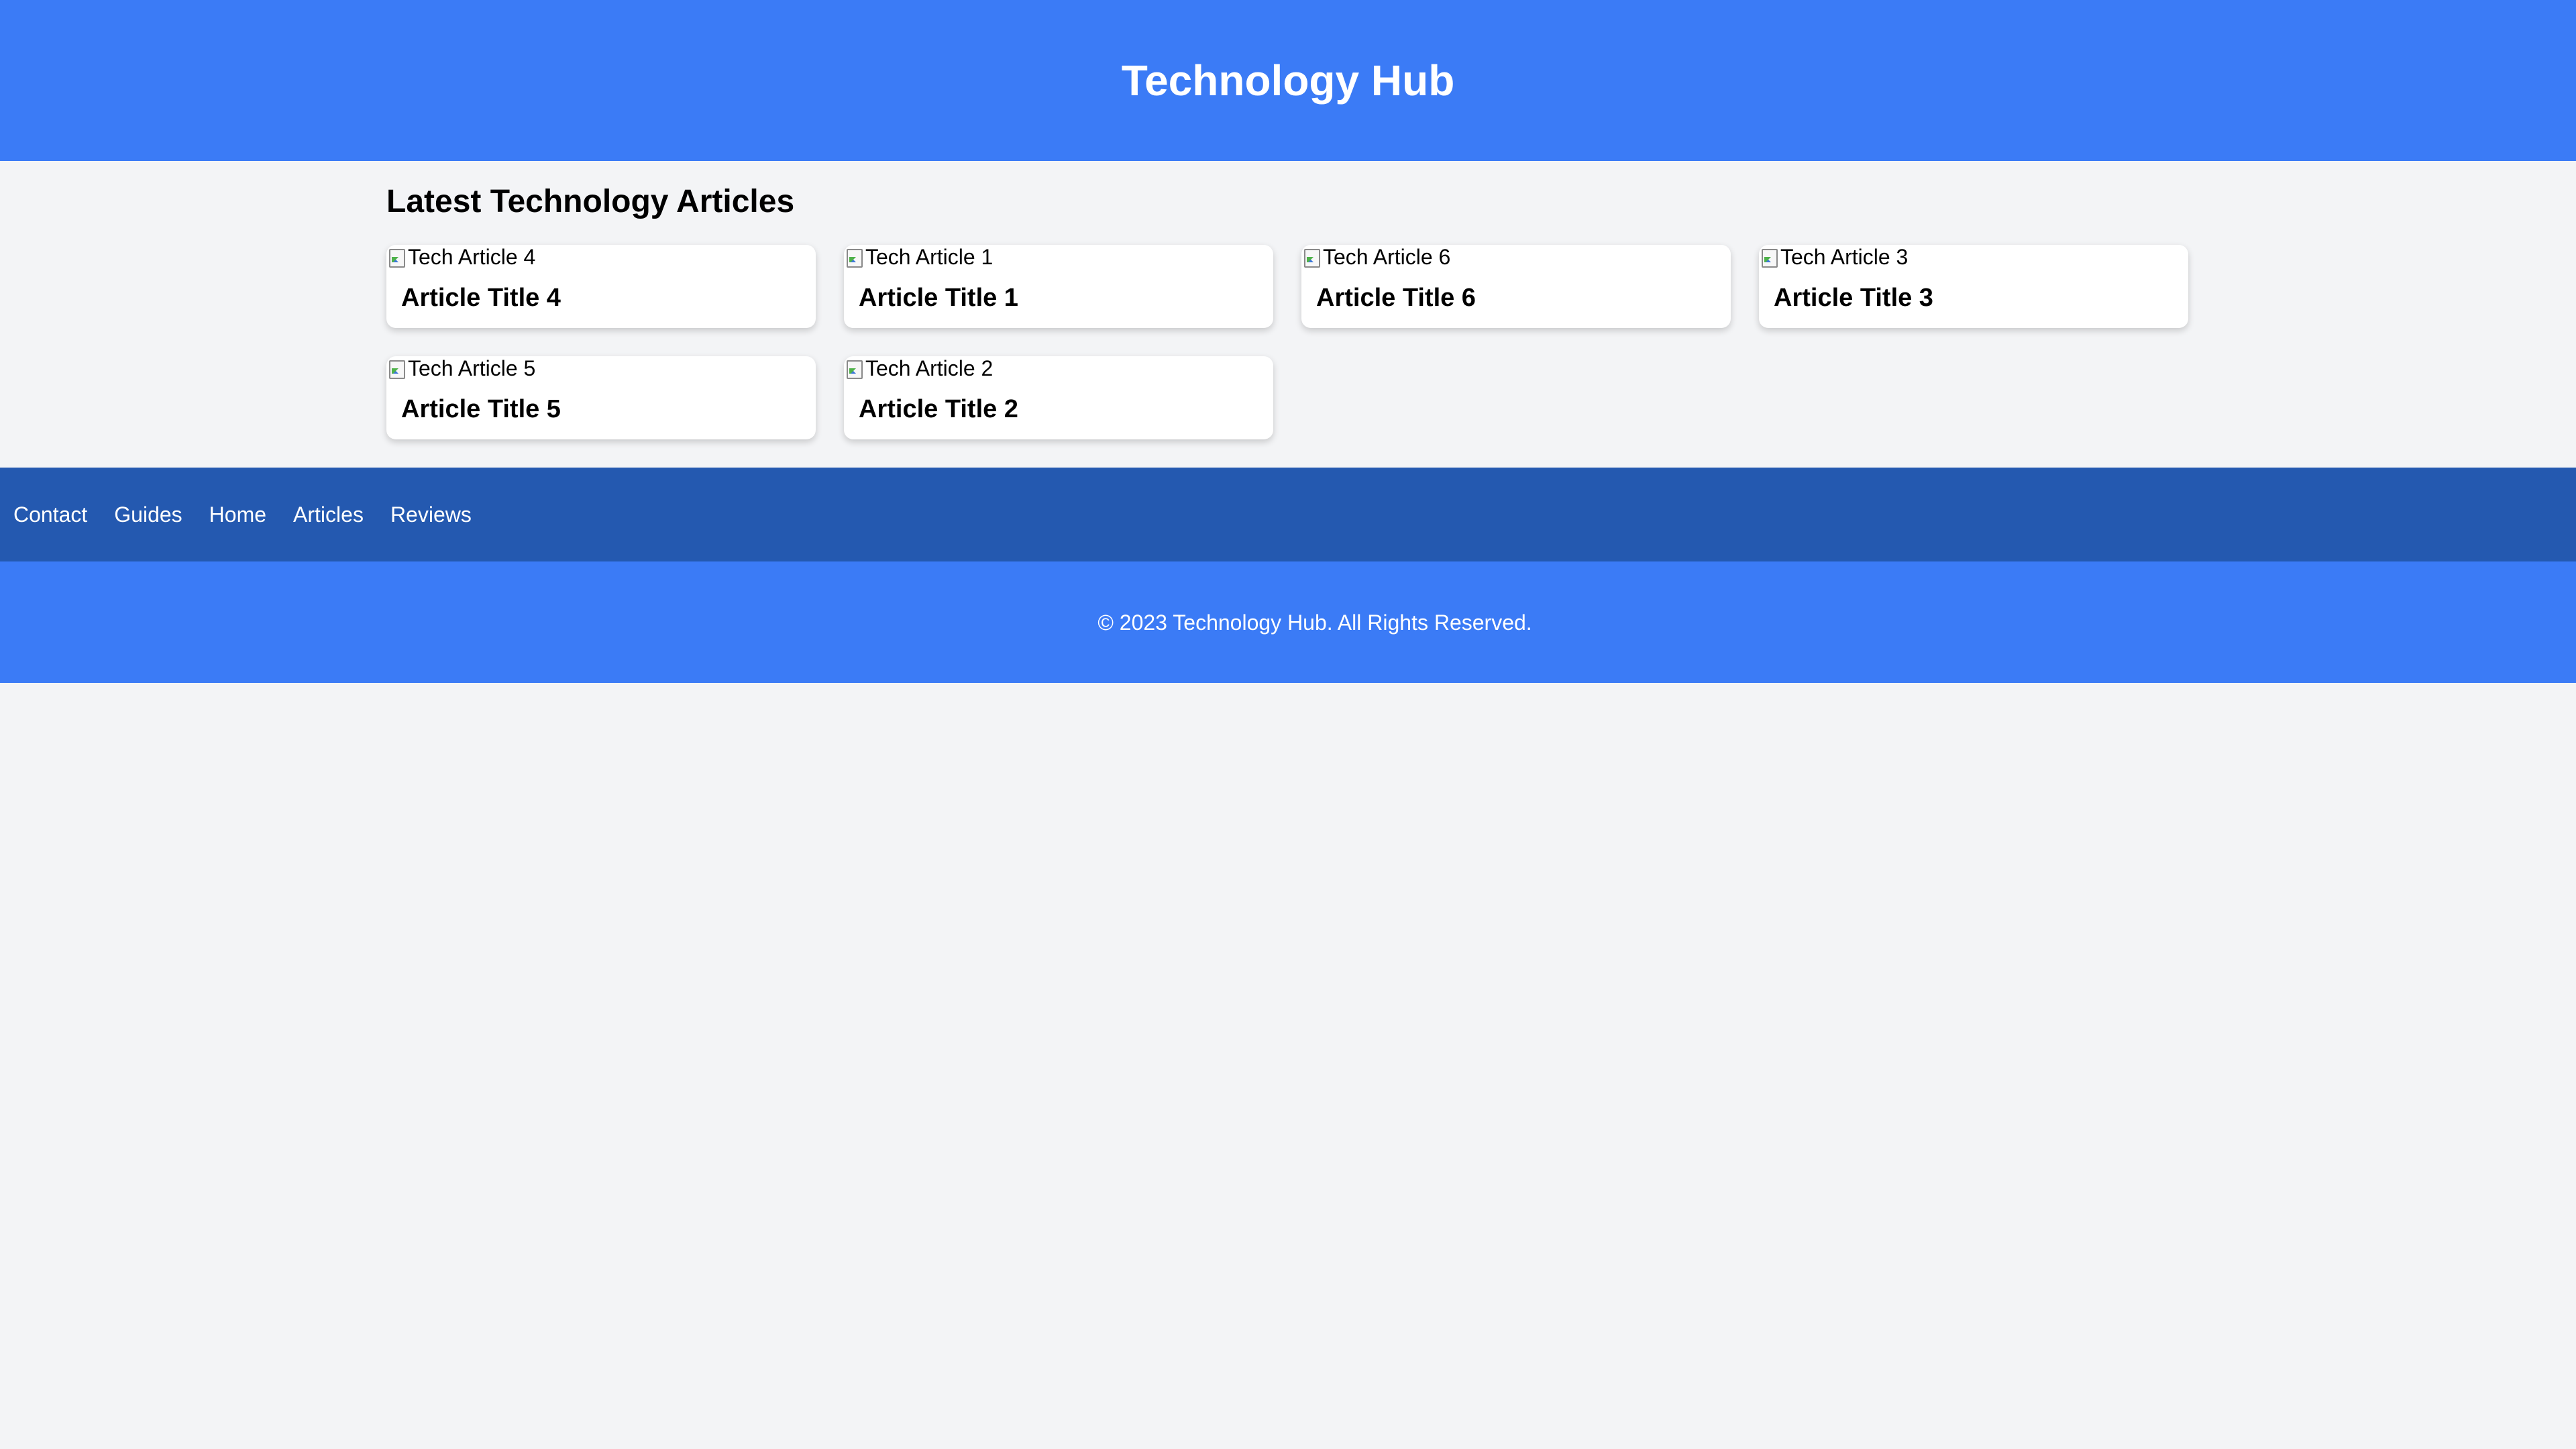 Image resolution: width=2576 pixels, height=1449 pixels. I want to click on article-image: Tech Article 3, so click(1973, 257).